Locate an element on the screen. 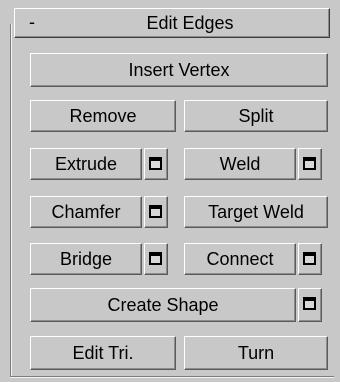 This screenshot has width=340, height=382. turn-label: Turn is located at coordinates (256, 352).